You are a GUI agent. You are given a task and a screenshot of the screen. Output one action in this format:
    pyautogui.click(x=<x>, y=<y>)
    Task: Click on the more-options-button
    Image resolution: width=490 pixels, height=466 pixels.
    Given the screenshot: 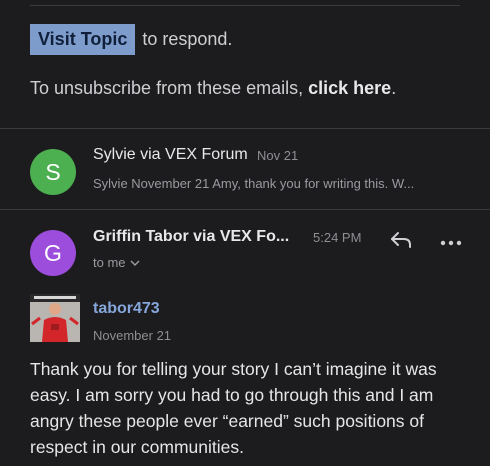 What is the action you would take?
    pyautogui.click(x=451, y=242)
    